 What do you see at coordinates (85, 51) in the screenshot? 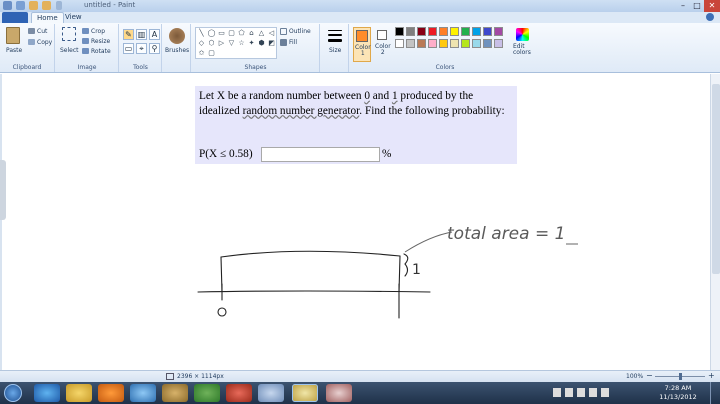
I see `rotate-icon` at bounding box center [85, 51].